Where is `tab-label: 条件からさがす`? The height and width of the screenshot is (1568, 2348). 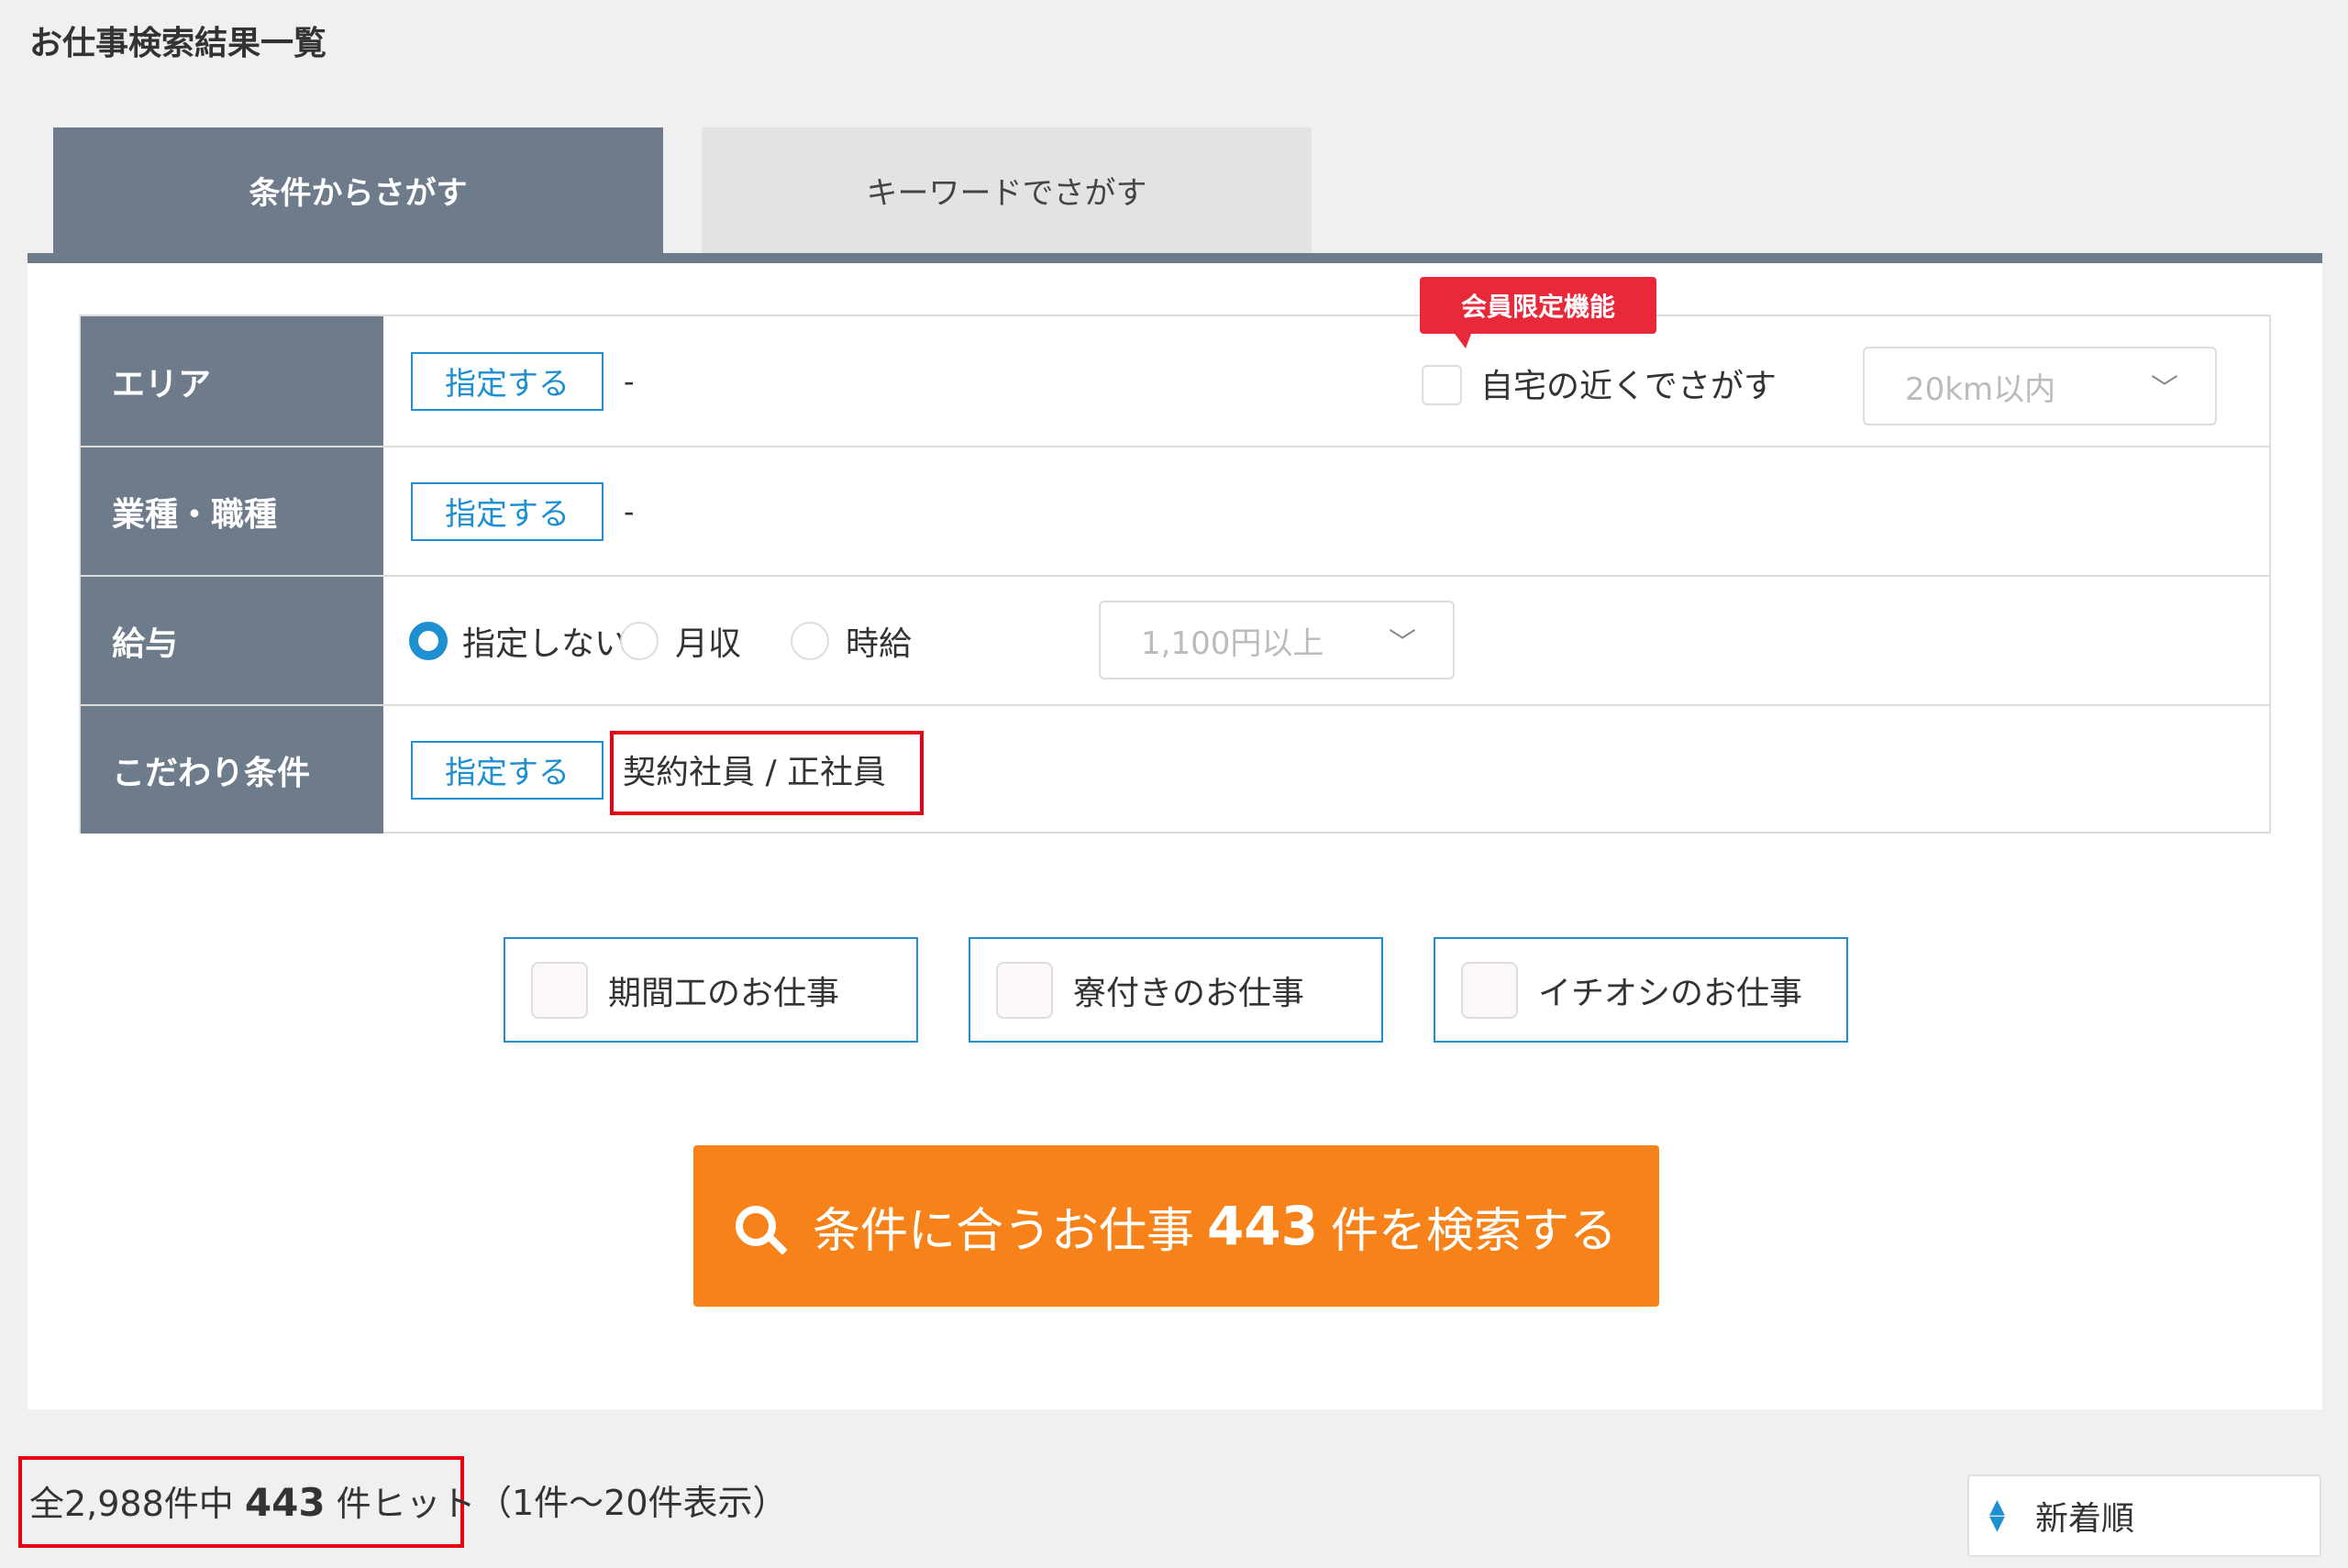 tab-label: 条件からさがす is located at coordinates (358, 193).